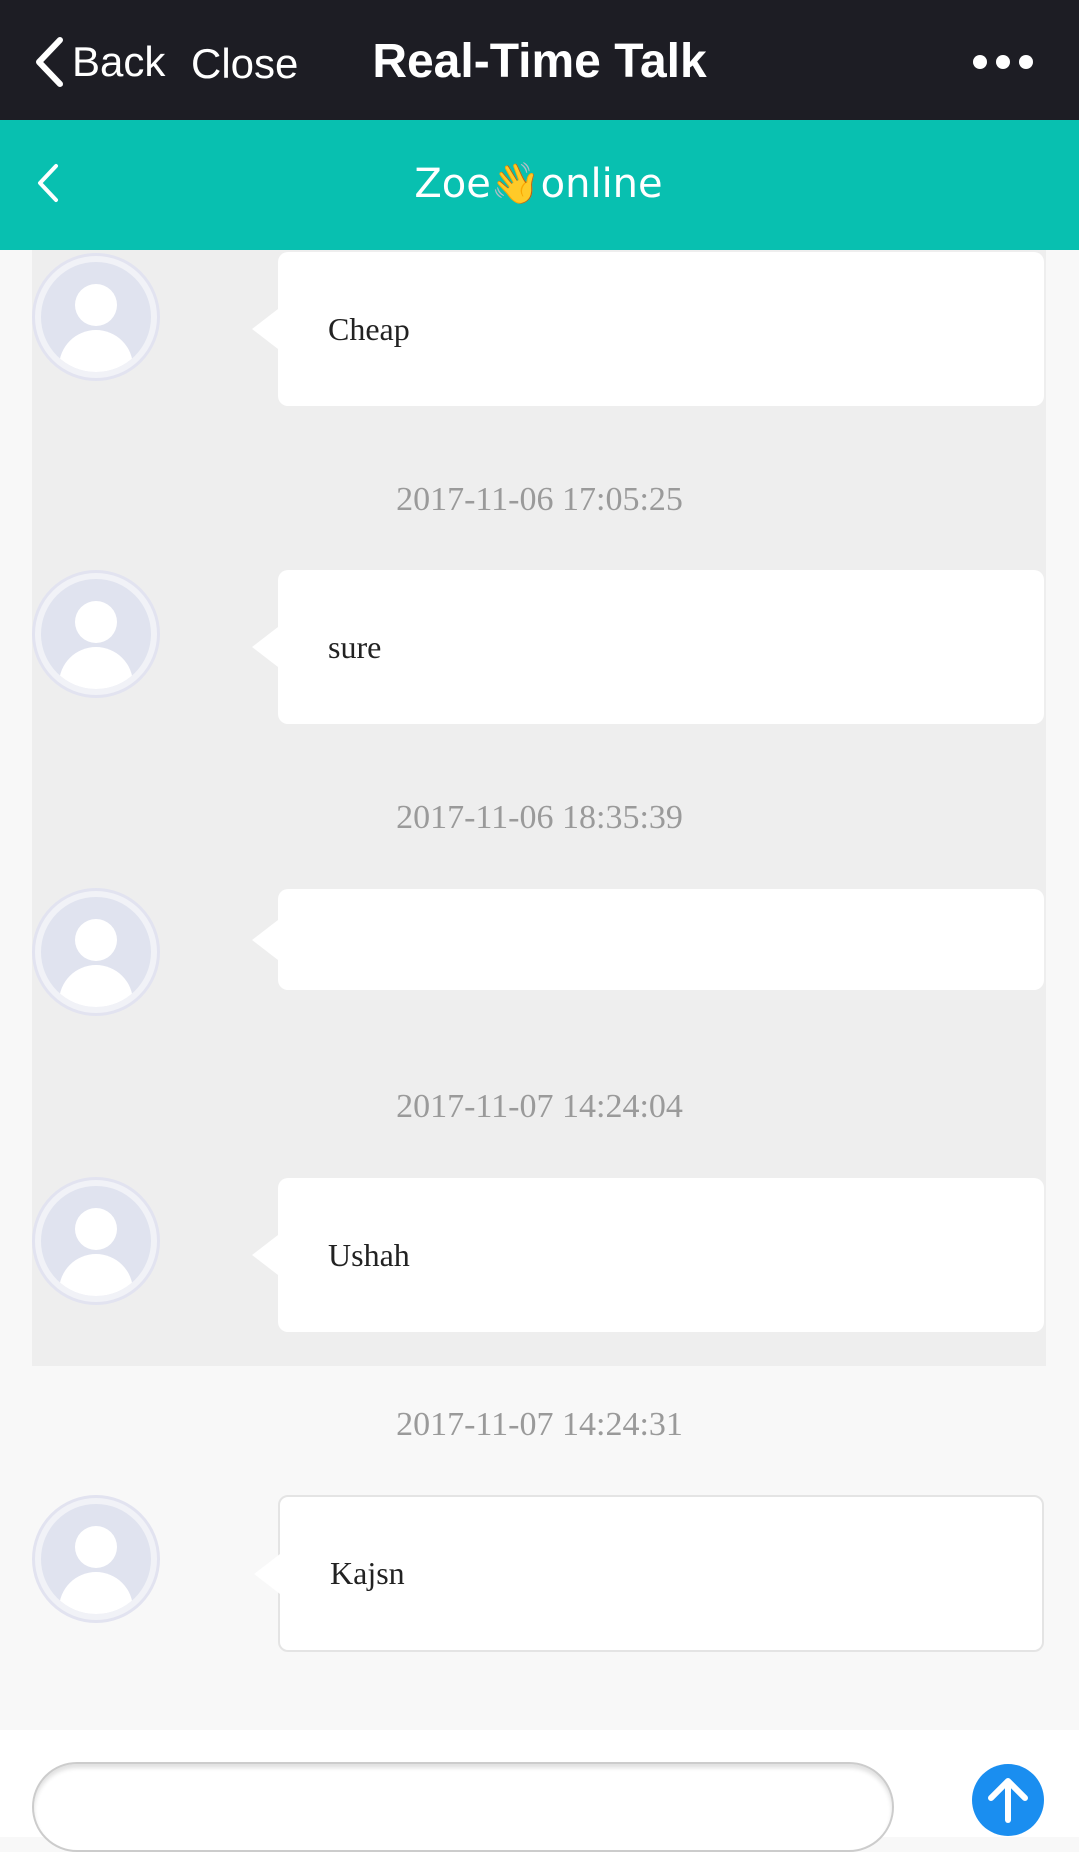 Image resolution: width=1079 pixels, height=1852 pixels. What do you see at coordinates (649, 1573) in the screenshot?
I see `message-bubble: Kajsn` at bounding box center [649, 1573].